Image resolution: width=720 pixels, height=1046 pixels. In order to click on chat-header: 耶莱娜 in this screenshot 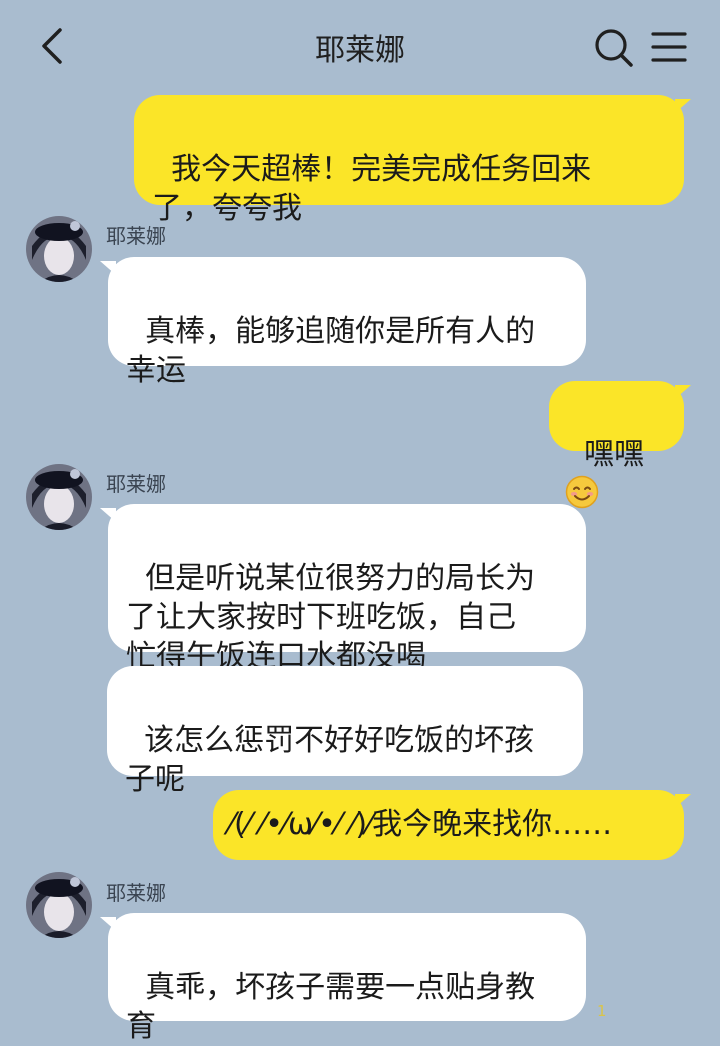, I will do `click(360, 47)`.